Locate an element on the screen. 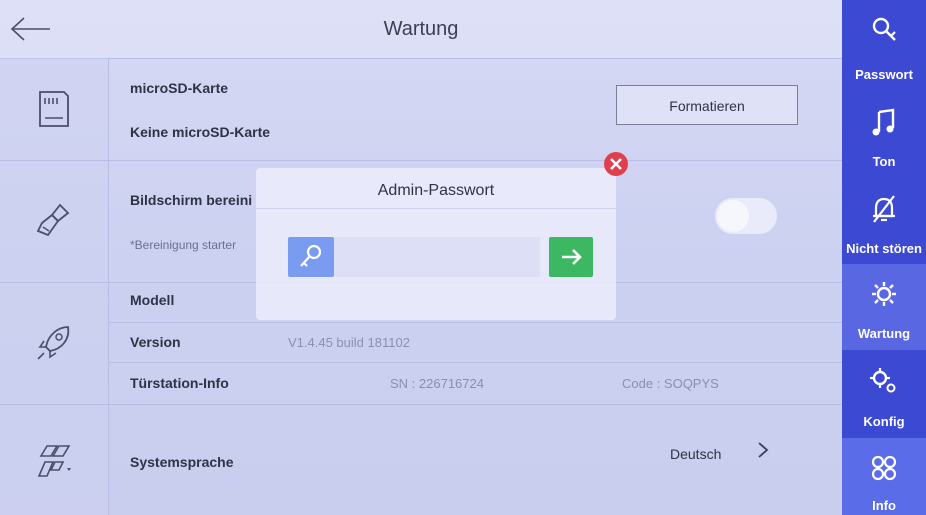 This screenshot has height=515, width=926. language-icon is located at coordinates (54, 460).